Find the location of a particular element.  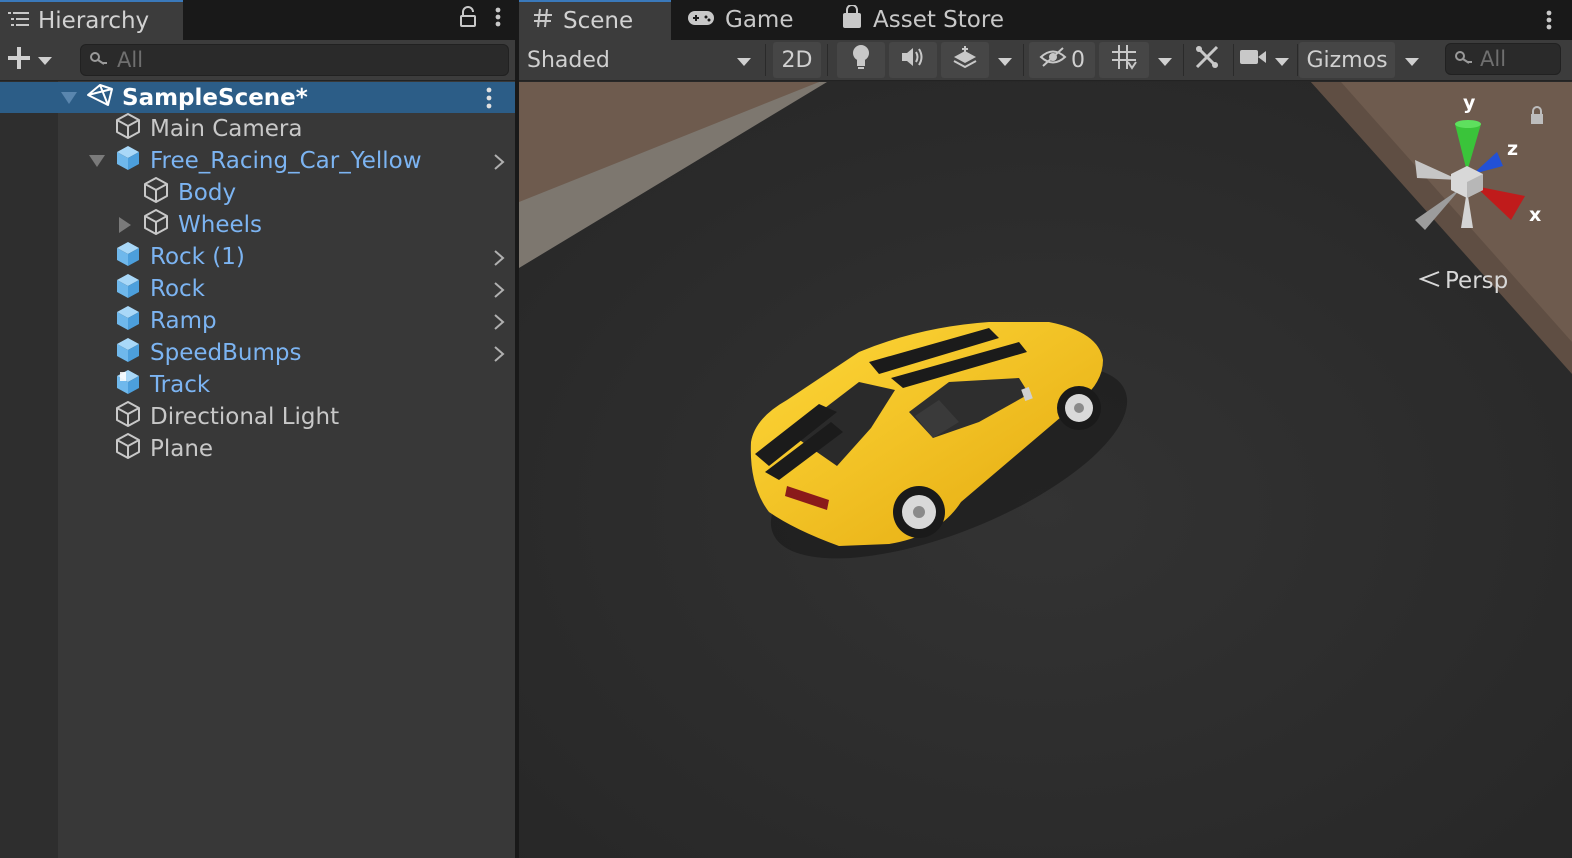

item-label: Body is located at coordinates (207, 193).